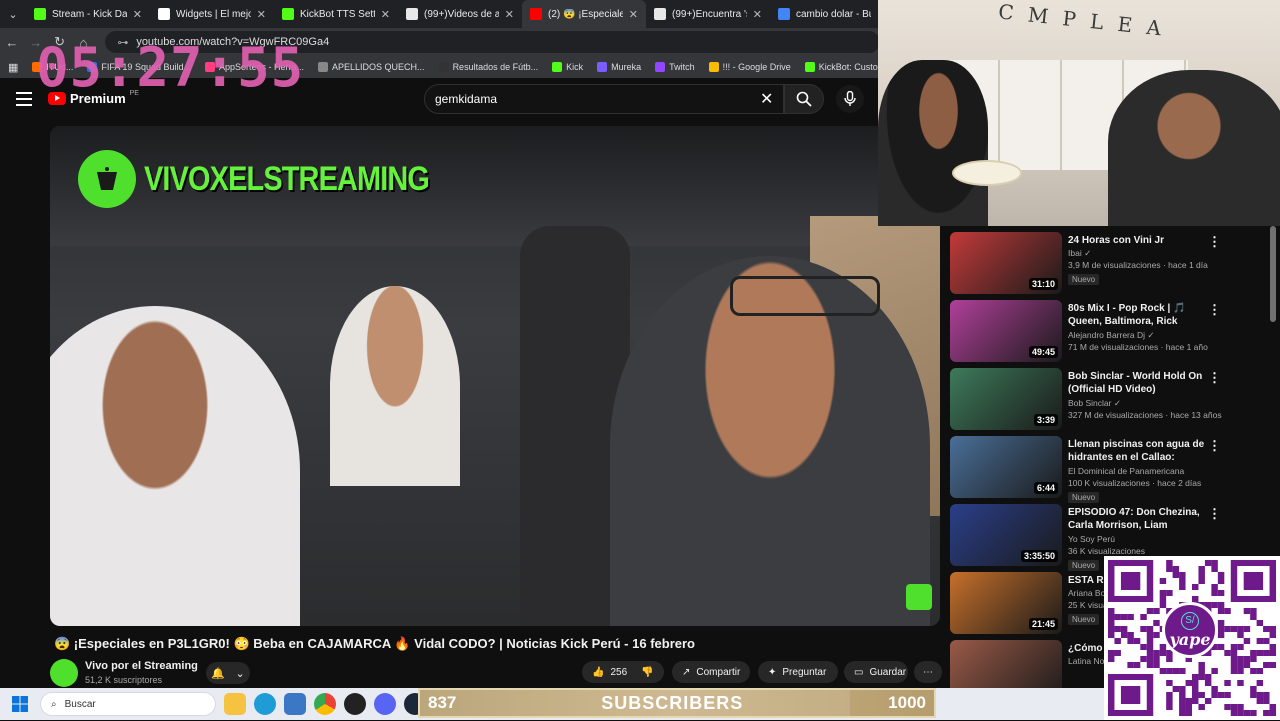 This screenshot has width=1280, height=721. What do you see at coordinates (1079, 113) in the screenshot?
I see `webcam-overlay: C M P L E A` at bounding box center [1079, 113].